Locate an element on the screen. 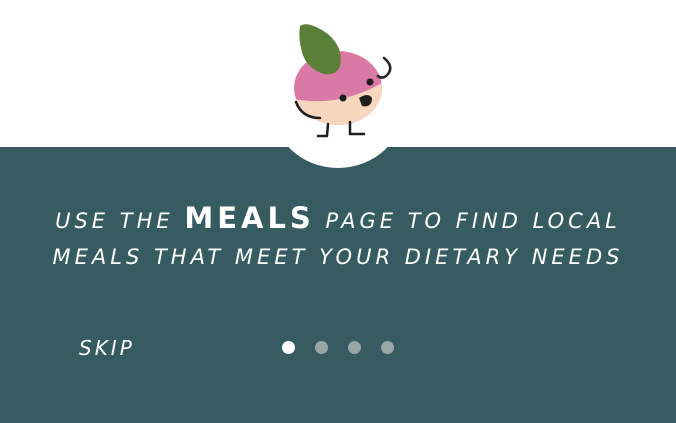 The width and height of the screenshot is (676, 423). skip-button: SKIP is located at coordinates (107, 348).